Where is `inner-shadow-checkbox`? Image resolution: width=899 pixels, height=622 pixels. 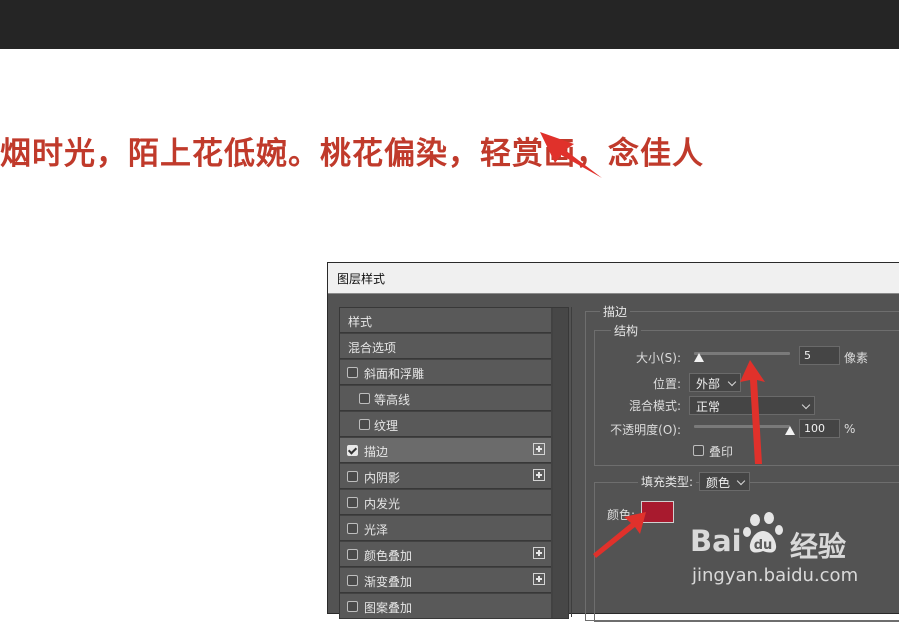 inner-shadow-checkbox is located at coordinates (352, 476).